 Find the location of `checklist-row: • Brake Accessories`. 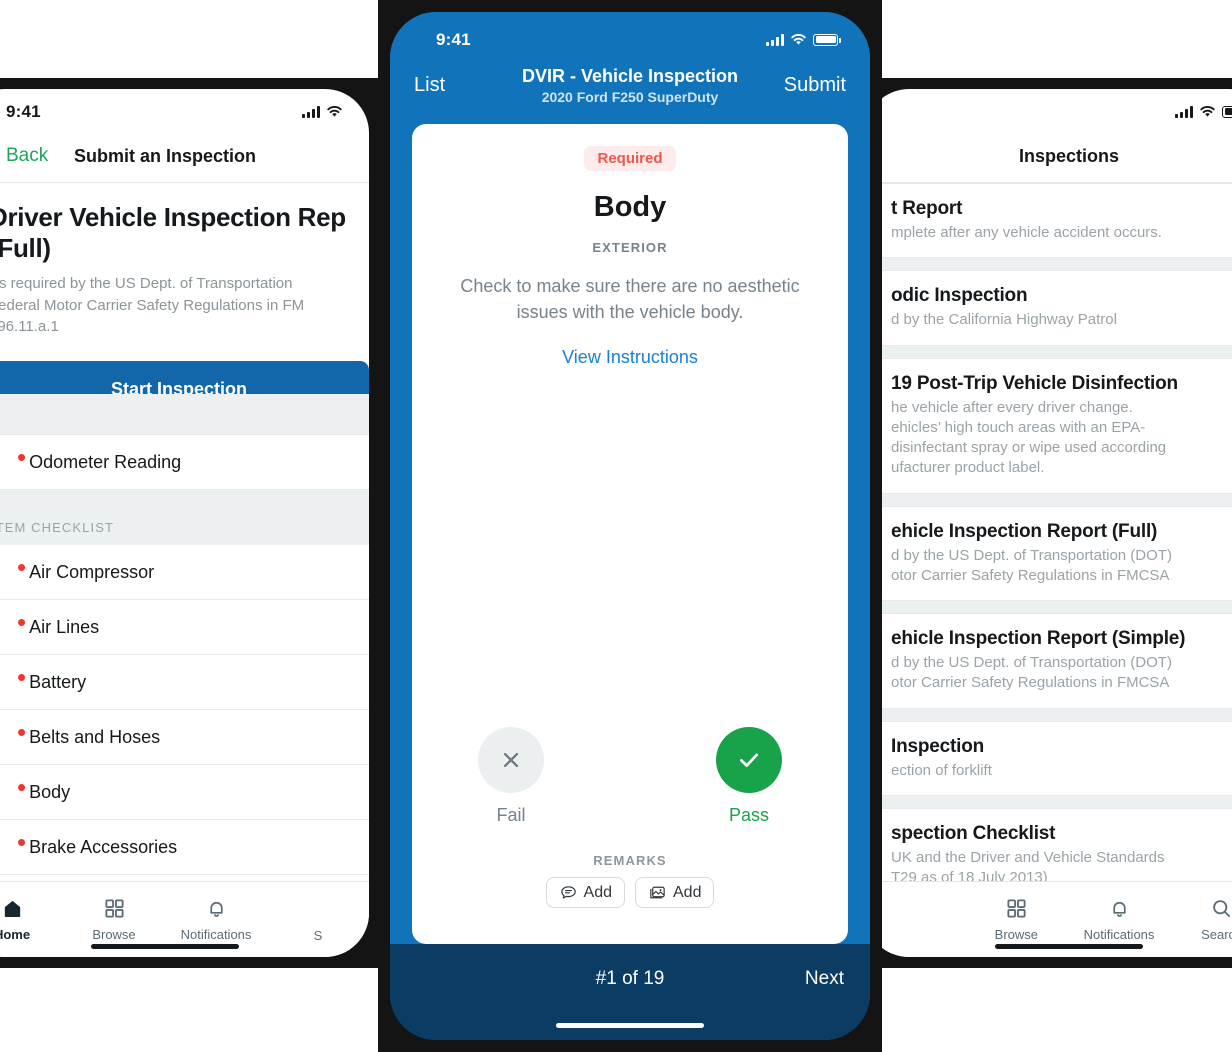

checklist-row: • Brake Accessories is located at coordinates (184, 847).